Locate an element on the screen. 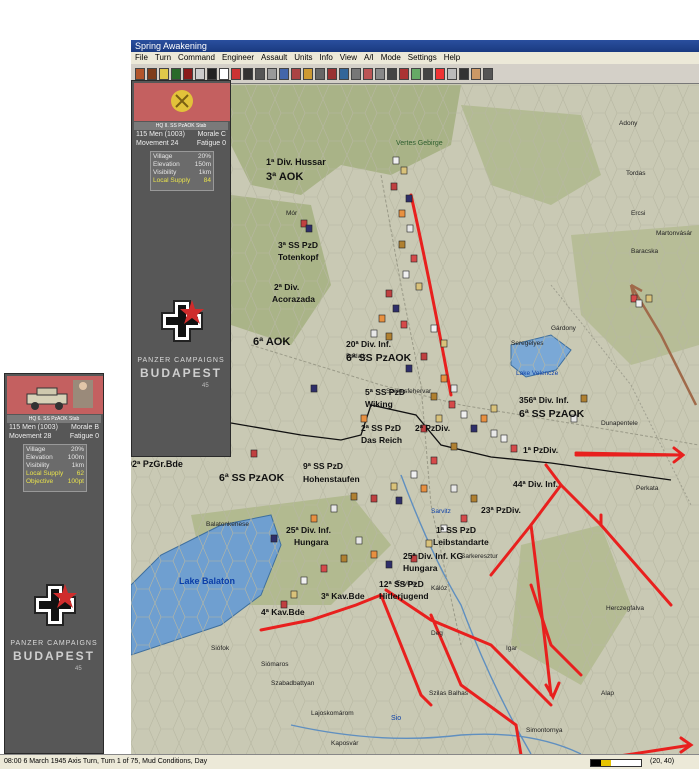 This screenshot has width=699, height=769. menu-view: View is located at coordinates (348, 58).